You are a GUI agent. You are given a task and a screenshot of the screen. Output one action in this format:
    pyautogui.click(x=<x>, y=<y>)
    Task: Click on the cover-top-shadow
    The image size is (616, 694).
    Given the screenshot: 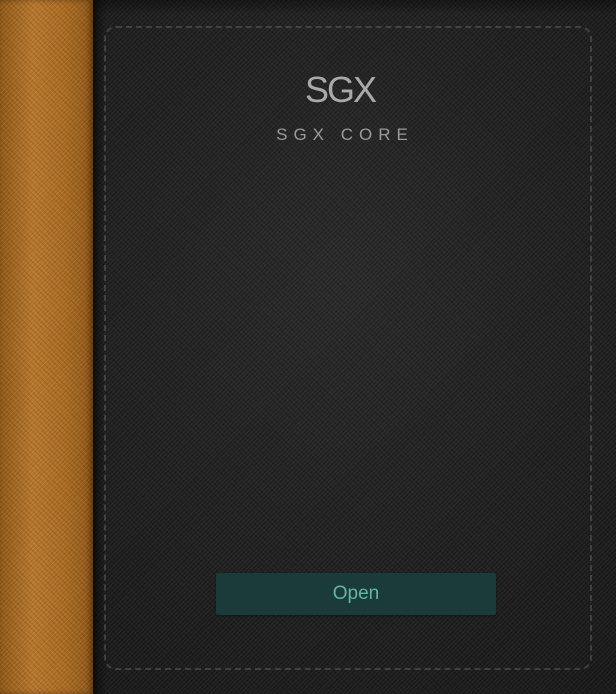 What is the action you would take?
    pyautogui.click(x=354, y=7)
    